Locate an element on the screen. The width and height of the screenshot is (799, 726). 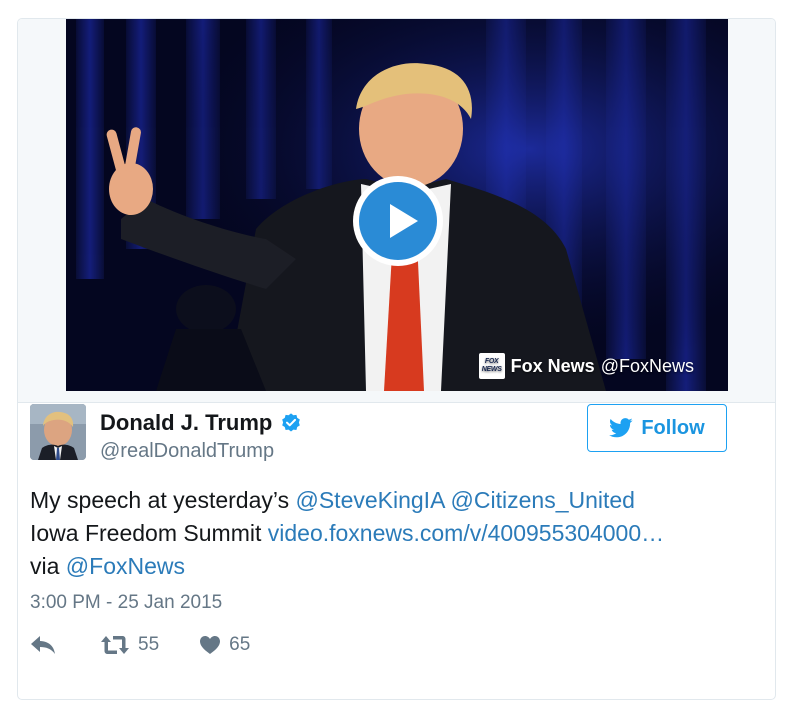
reply-icon is located at coordinates (43, 645).